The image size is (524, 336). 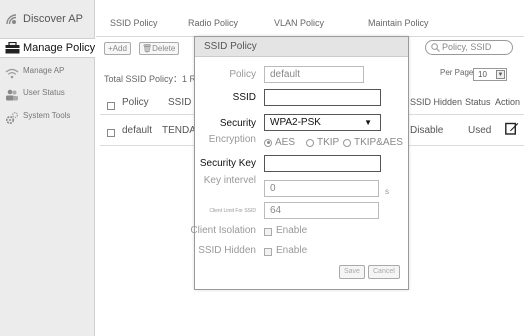 I want to click on trash-icon: 🗑, so click(x=147, y=48).